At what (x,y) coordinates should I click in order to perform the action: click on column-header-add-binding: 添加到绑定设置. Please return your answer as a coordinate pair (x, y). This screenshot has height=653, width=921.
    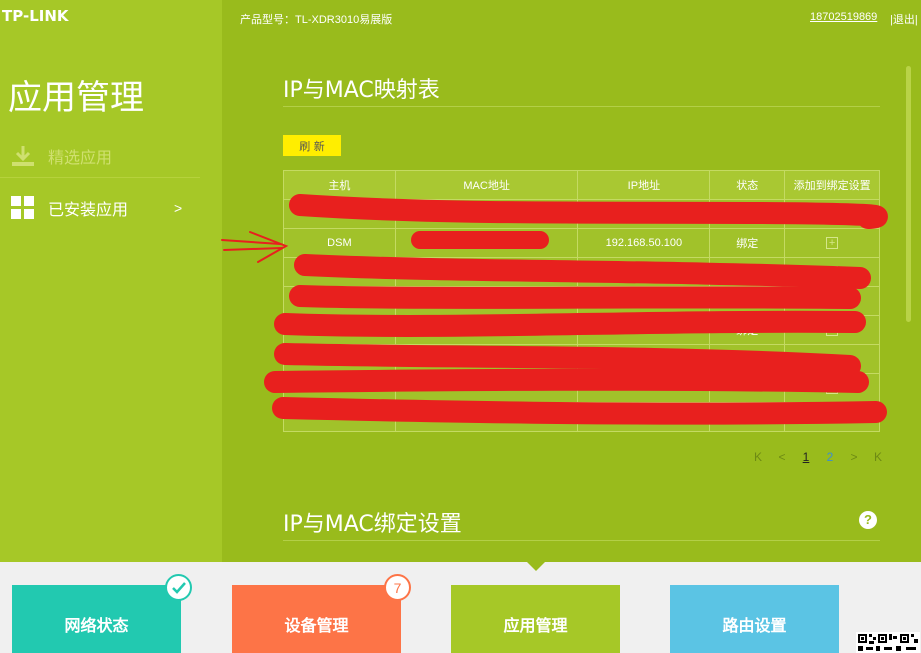
    Looking at the image, I should click on (832, 185).